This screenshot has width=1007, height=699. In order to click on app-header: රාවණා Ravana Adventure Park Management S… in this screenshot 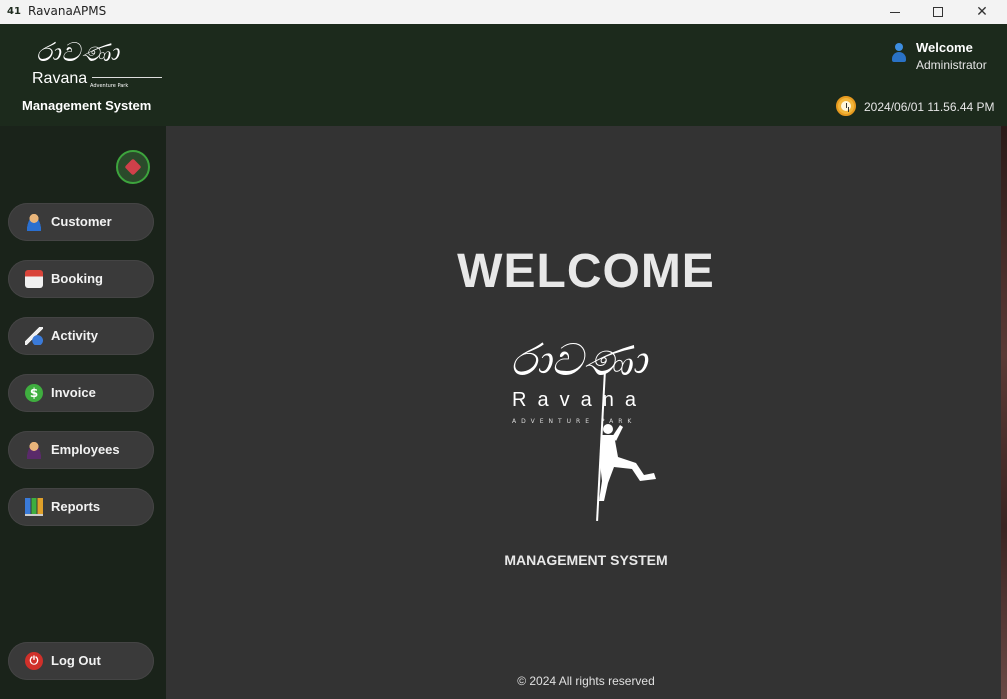, I will do `click(503, 75)`.